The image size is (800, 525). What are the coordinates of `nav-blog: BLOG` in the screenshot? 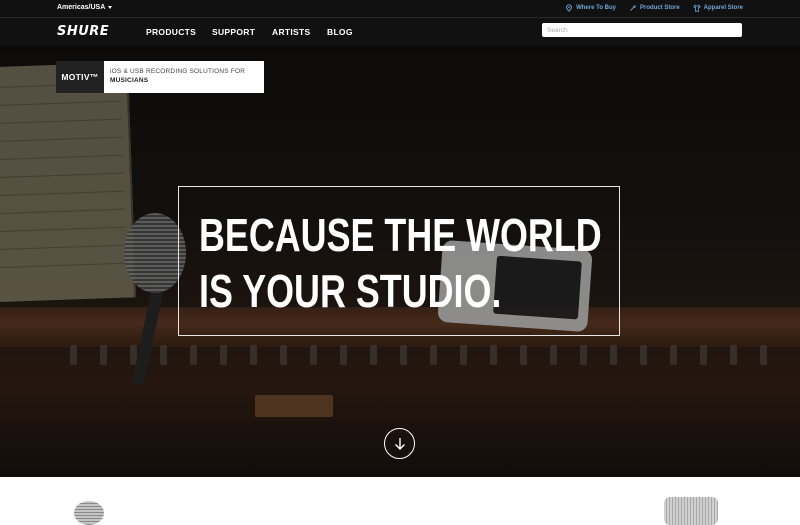 It's located at (340, 32).